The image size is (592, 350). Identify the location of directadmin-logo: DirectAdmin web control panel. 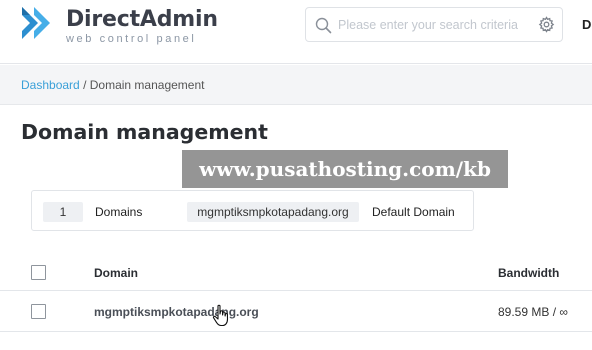
(119, 25).